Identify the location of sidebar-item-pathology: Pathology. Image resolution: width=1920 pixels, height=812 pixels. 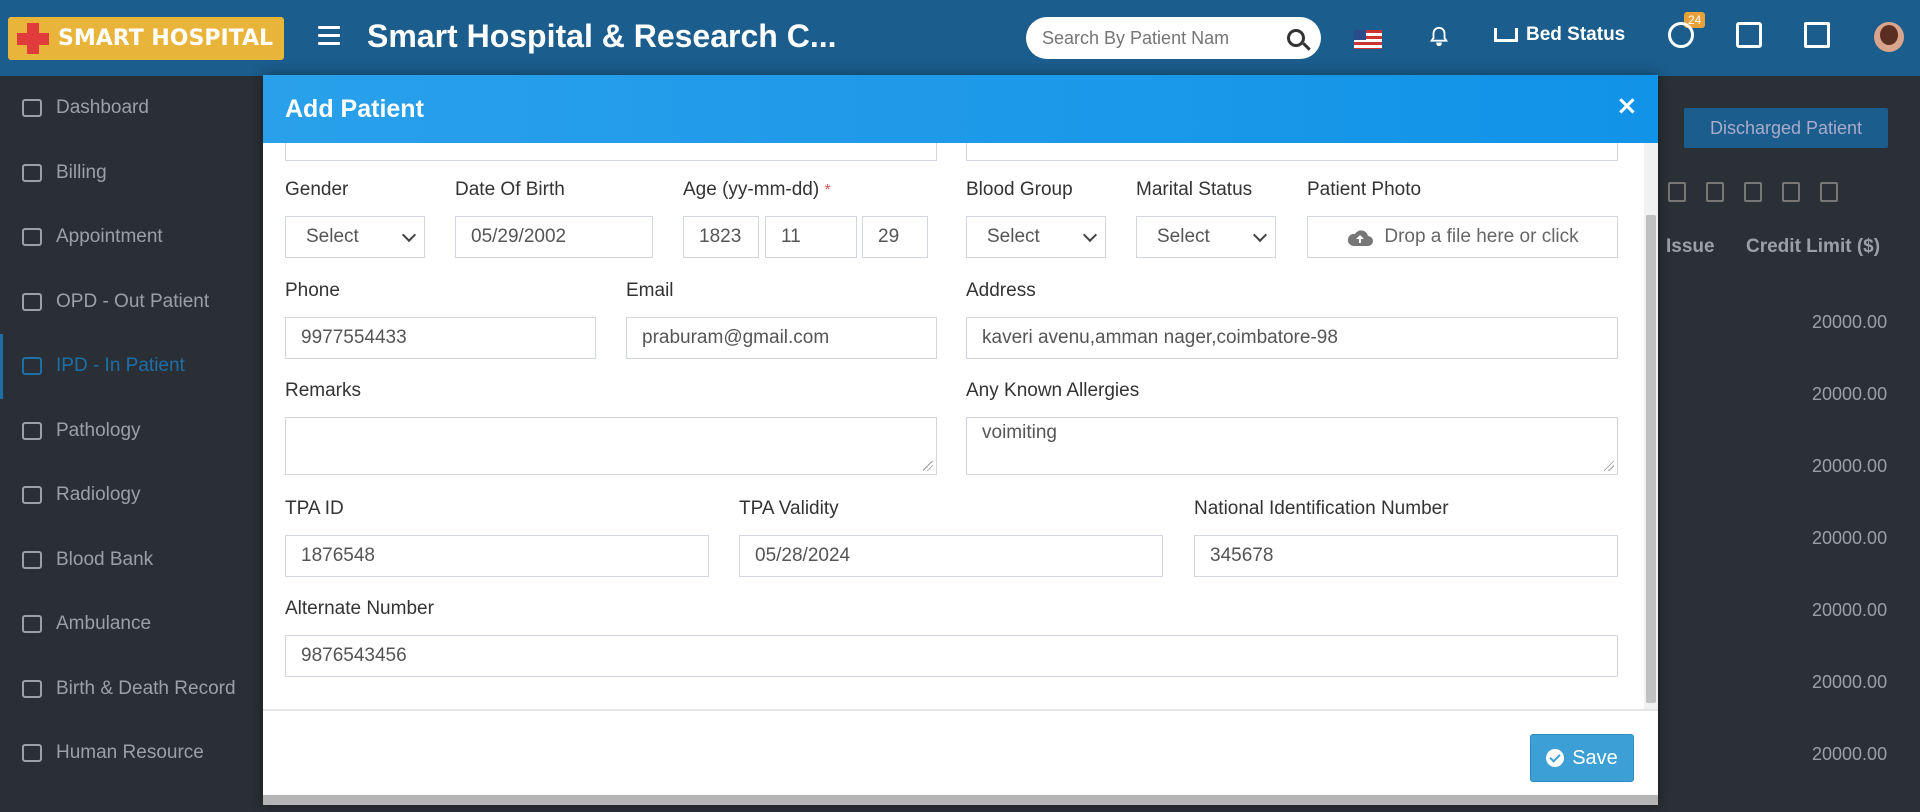
(132, 431).